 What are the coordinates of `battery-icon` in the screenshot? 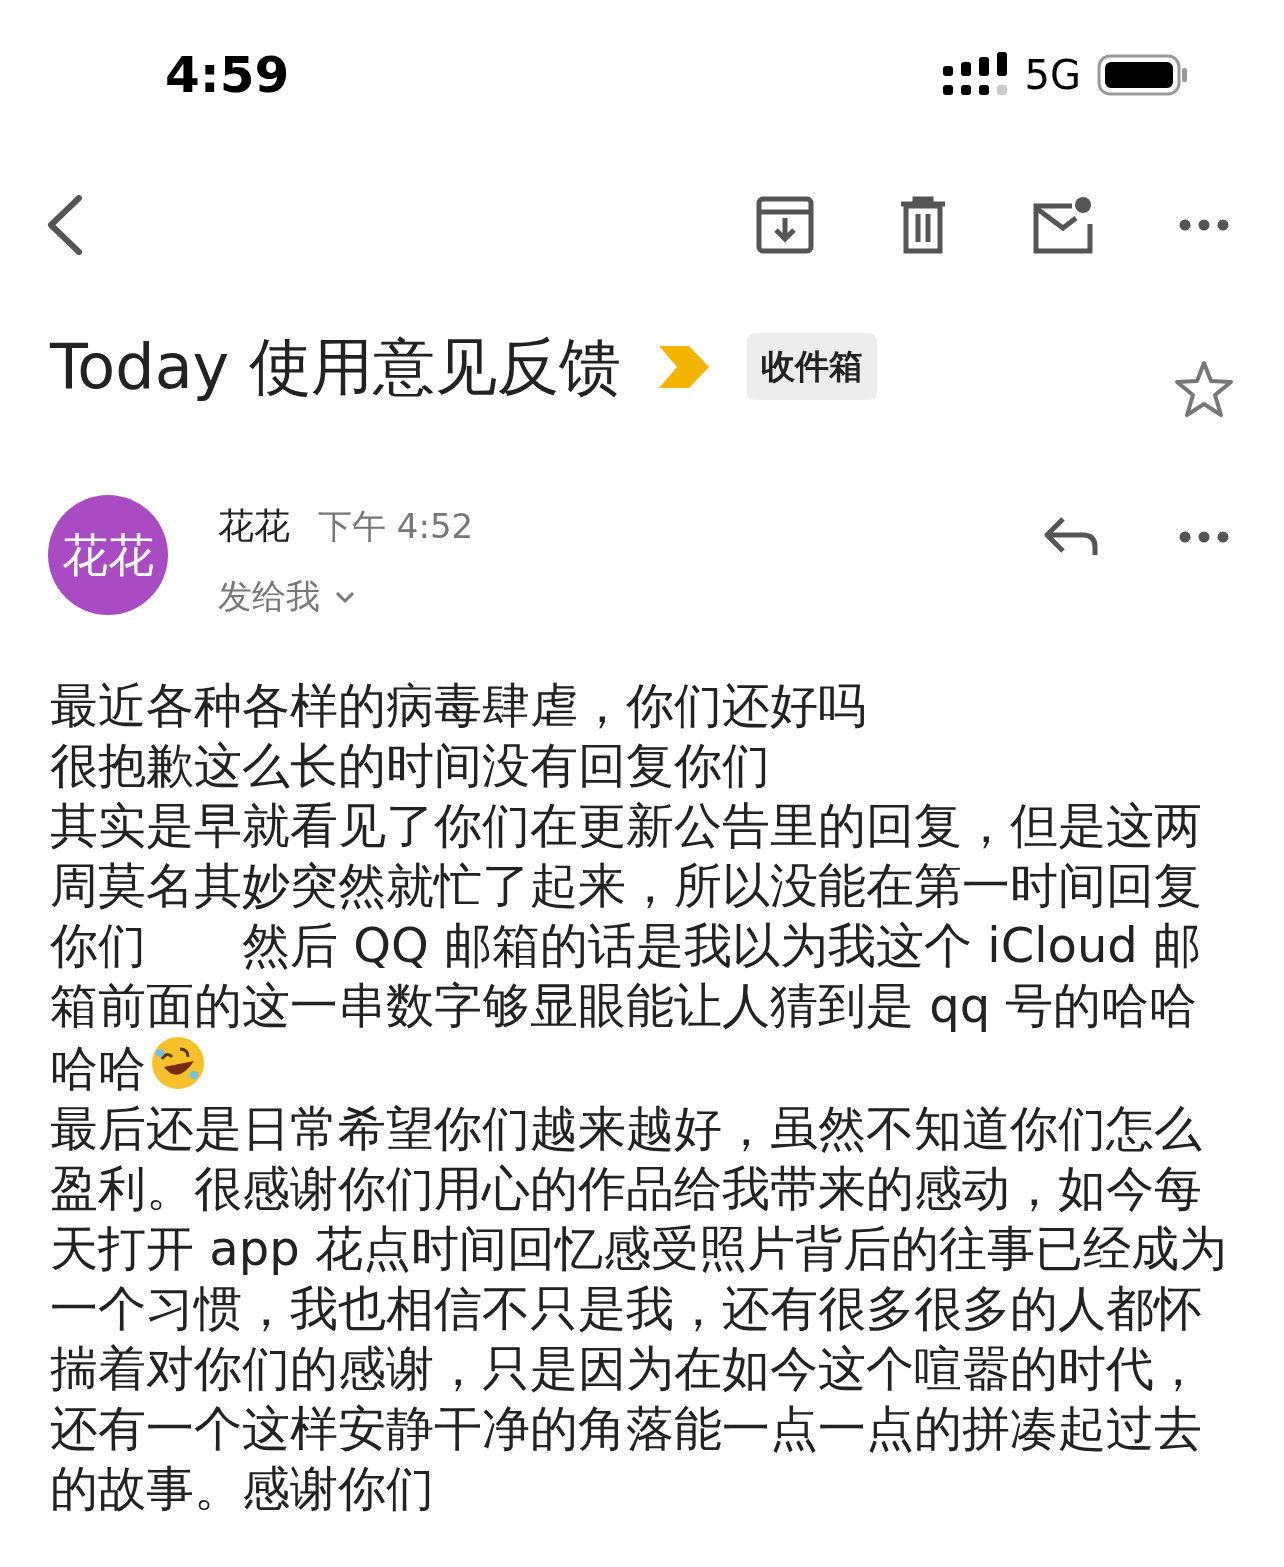 It's located at (1143, 75).